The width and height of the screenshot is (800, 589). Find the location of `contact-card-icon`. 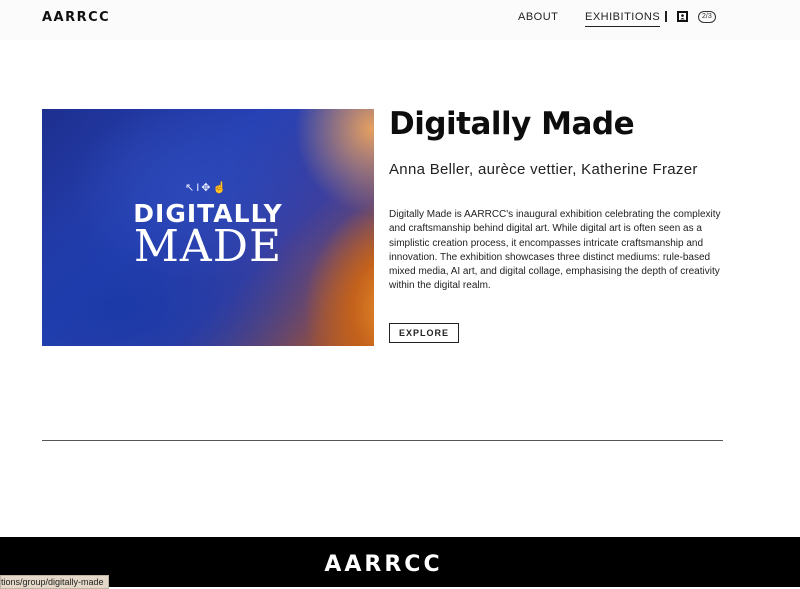

contact-card-icon is located at coordinates (682, 16).